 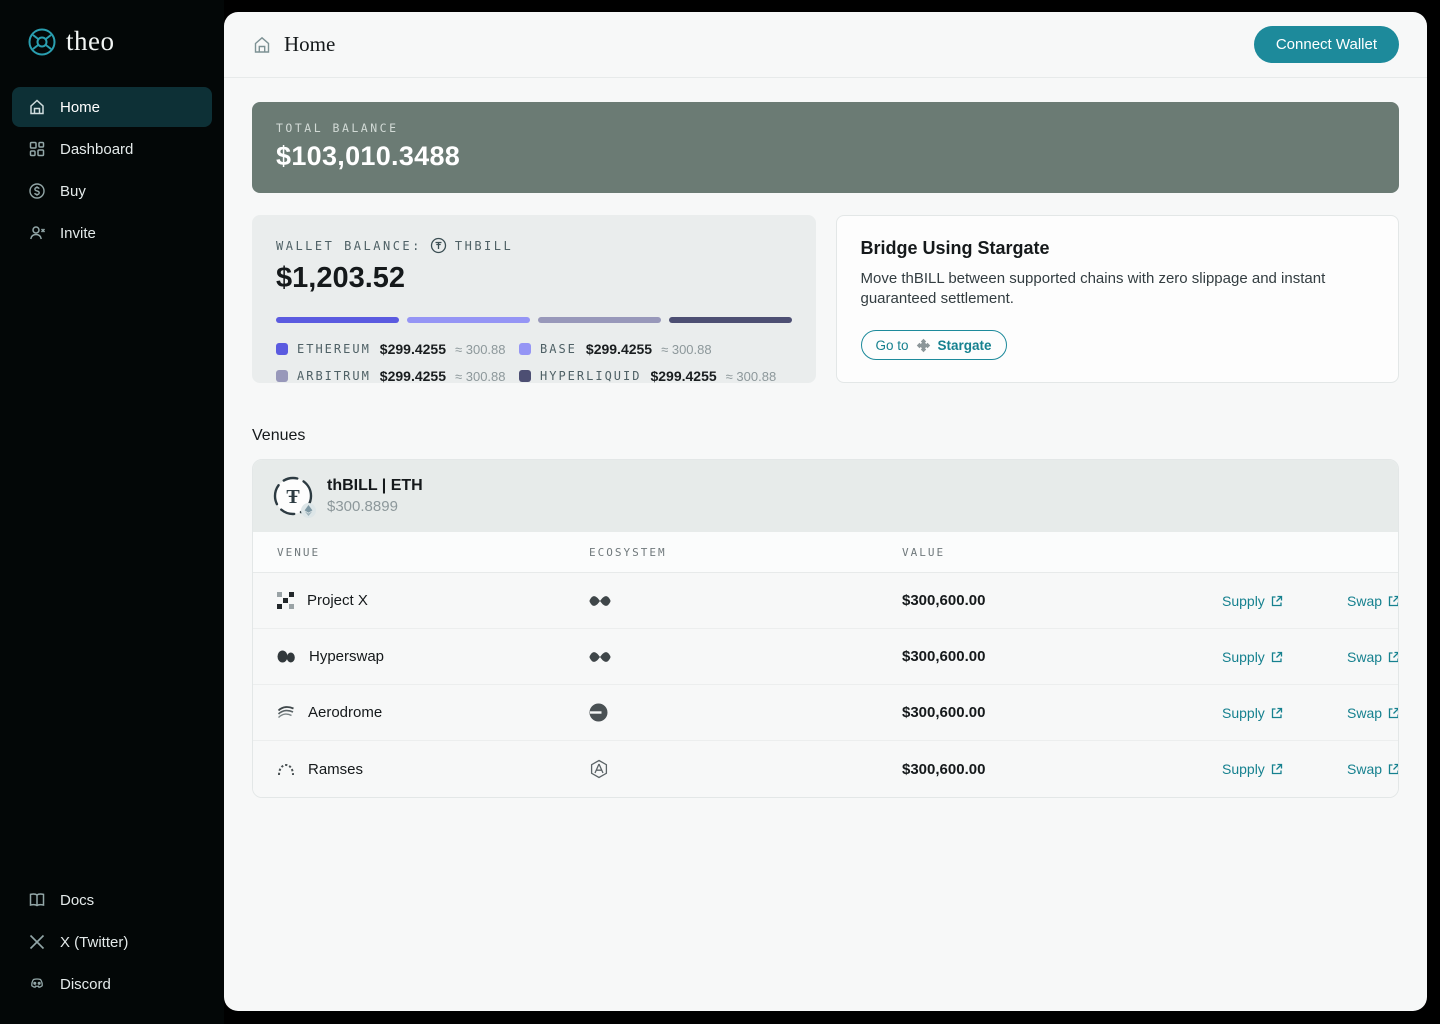 What do you see at coordinates (90, 41) in the screenshot?
I see `brand-name: theo` at bounding box center [90, 41].